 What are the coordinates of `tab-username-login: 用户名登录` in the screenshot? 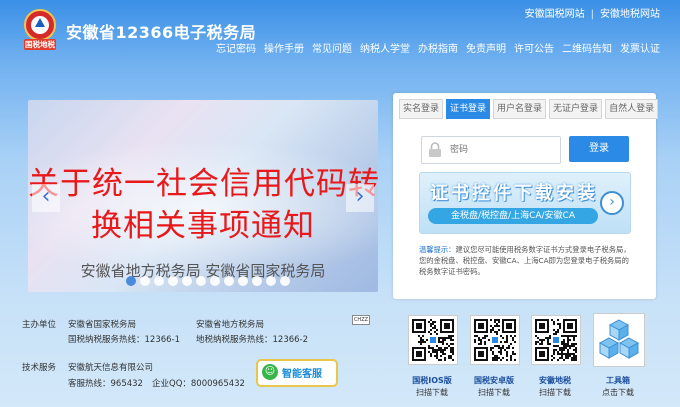 It's located at (520, 109).